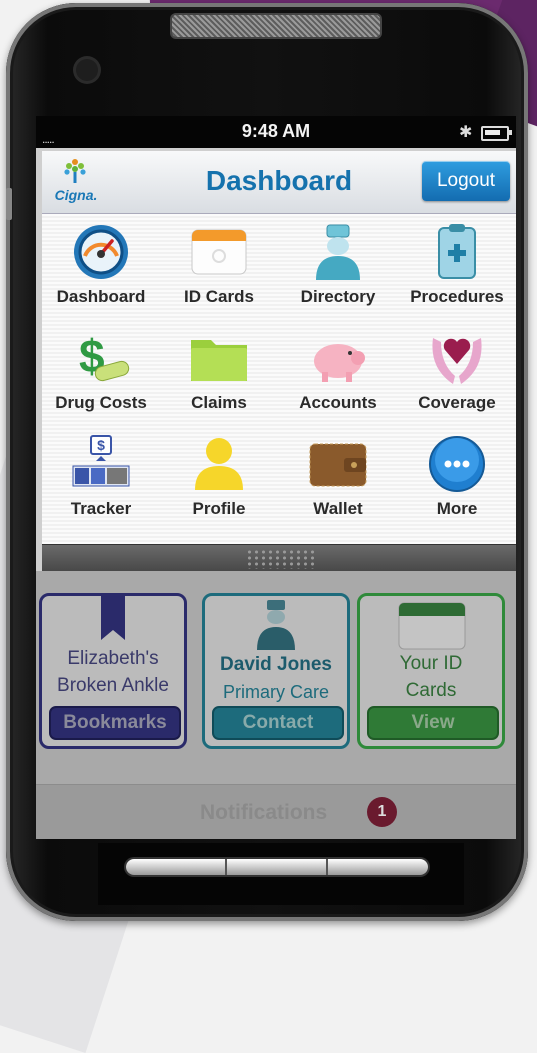 The width and height of the screenshot is (537, 1053). What do you see at coordinates (219, 296) in the screenshot?
I see `menu-item-label: ID Cards` at bounding box center [219, 296].